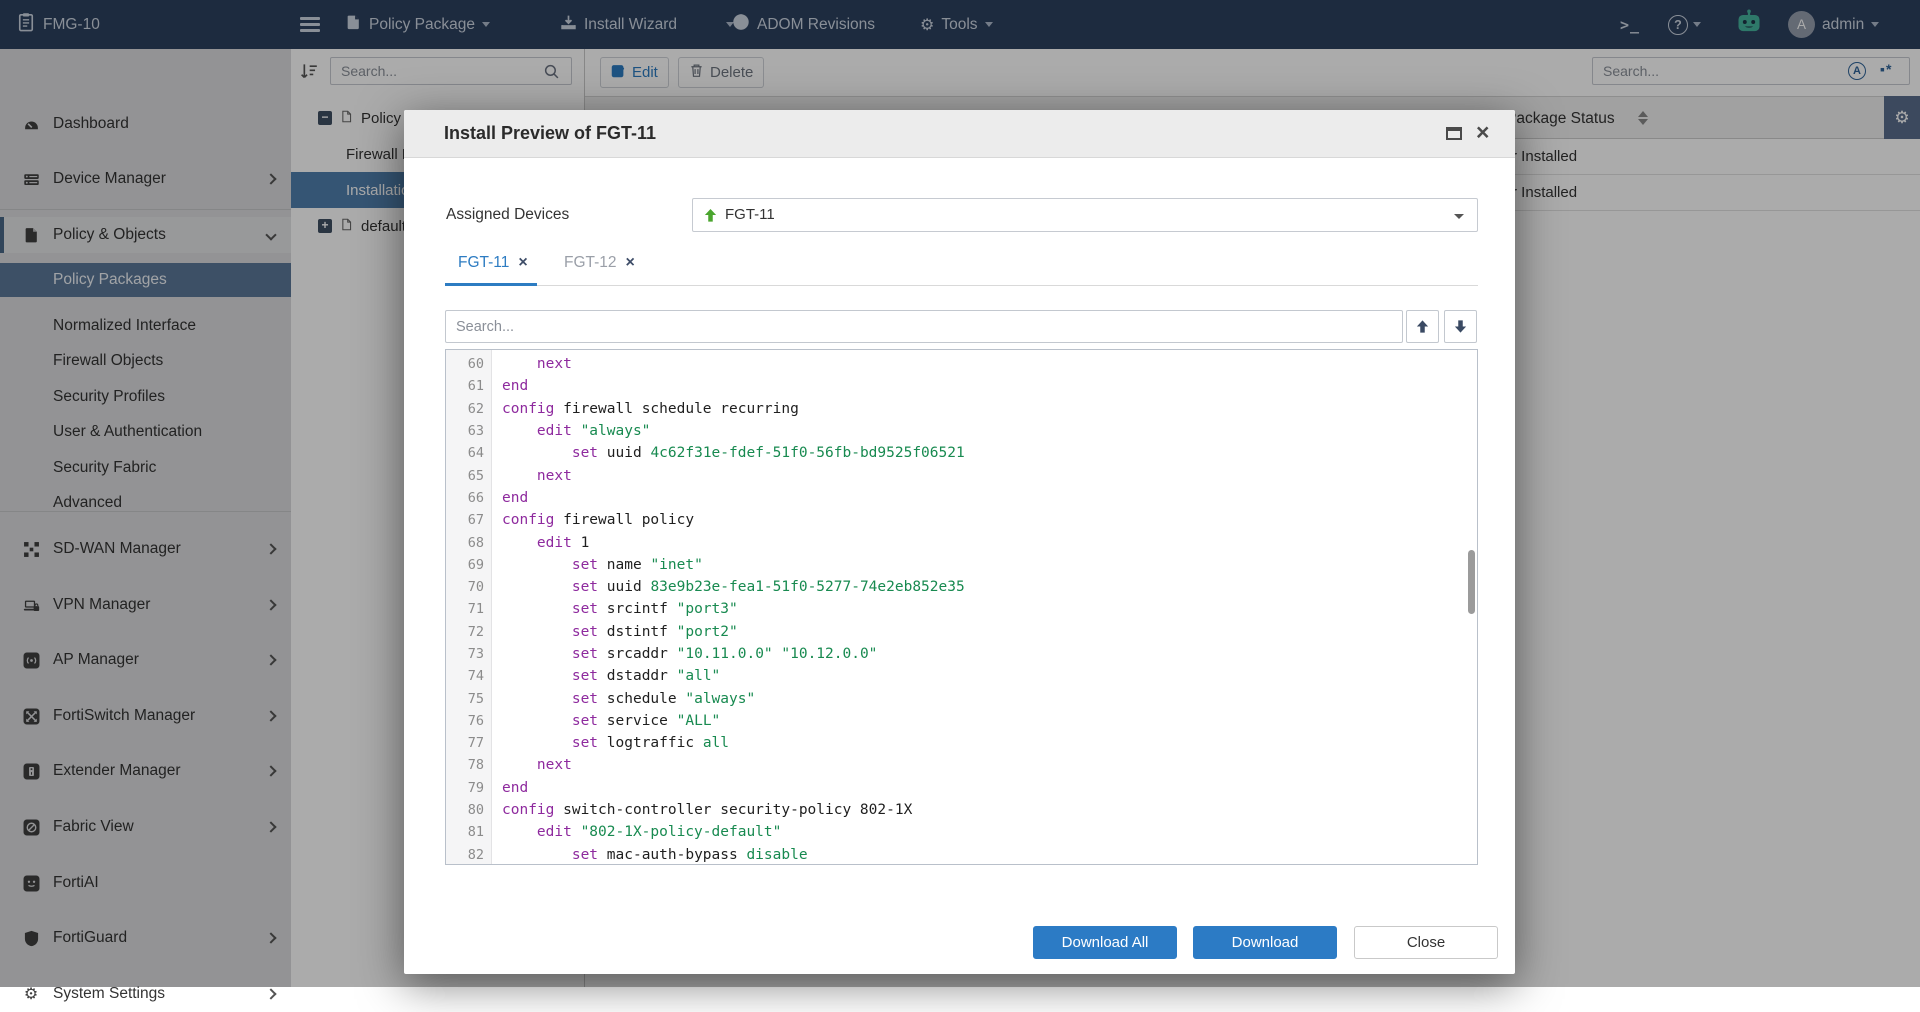  Describe the element at coordinates (1459, 216) in the screenshot. I see `chevron-down-icon` at that location.